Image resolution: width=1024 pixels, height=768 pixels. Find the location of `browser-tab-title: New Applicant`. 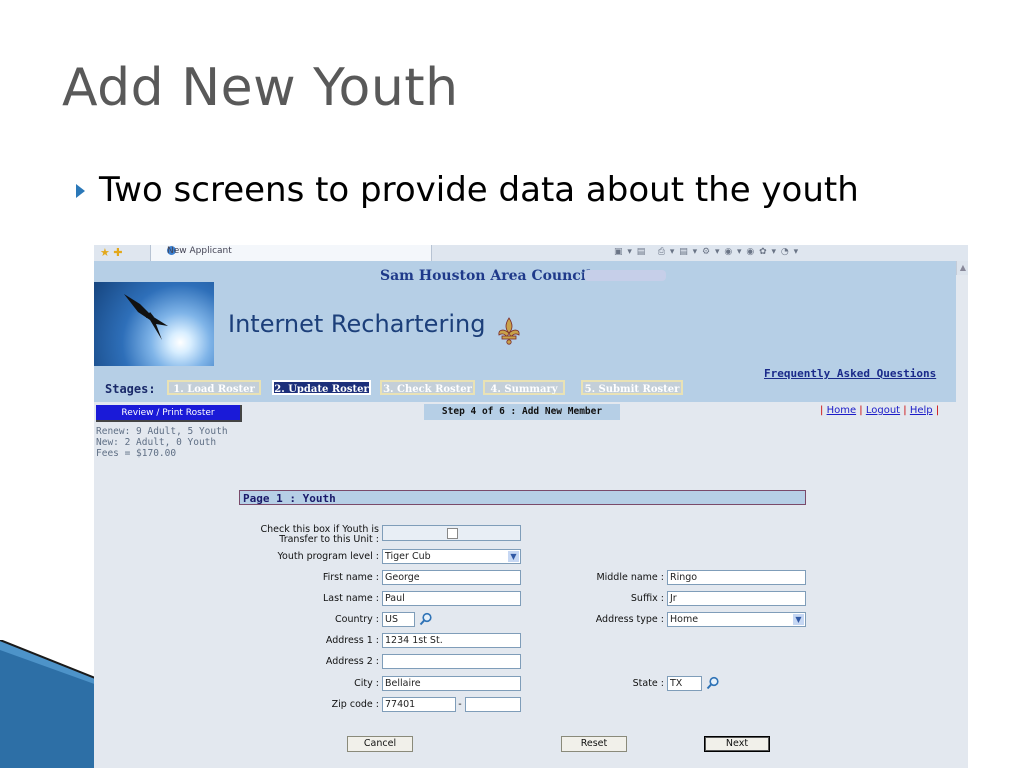

browser-tab-title: New Applicant is located at coordinates (199, 251).